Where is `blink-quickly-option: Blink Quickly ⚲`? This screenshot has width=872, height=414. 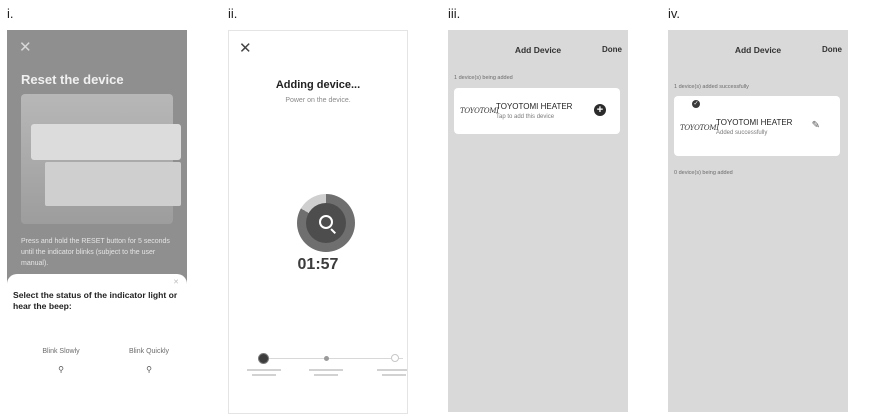
blink-quickly-option: Blink Quickly ⚲ is located at coordinates (149, 361).